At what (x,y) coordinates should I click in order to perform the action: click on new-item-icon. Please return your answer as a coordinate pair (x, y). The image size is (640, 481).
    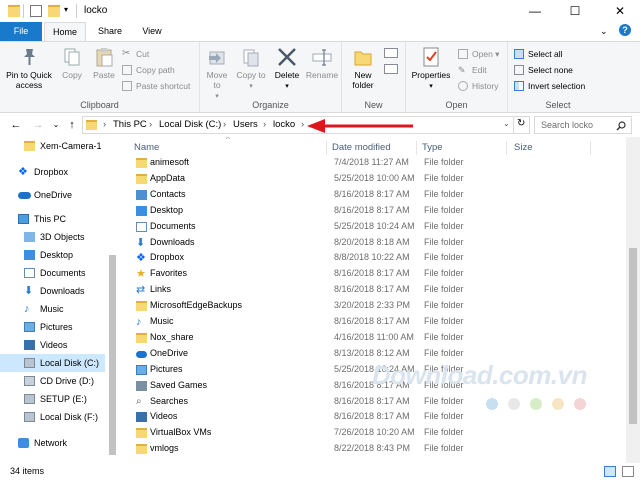
    Looking at the image, I should click on (391, 53).